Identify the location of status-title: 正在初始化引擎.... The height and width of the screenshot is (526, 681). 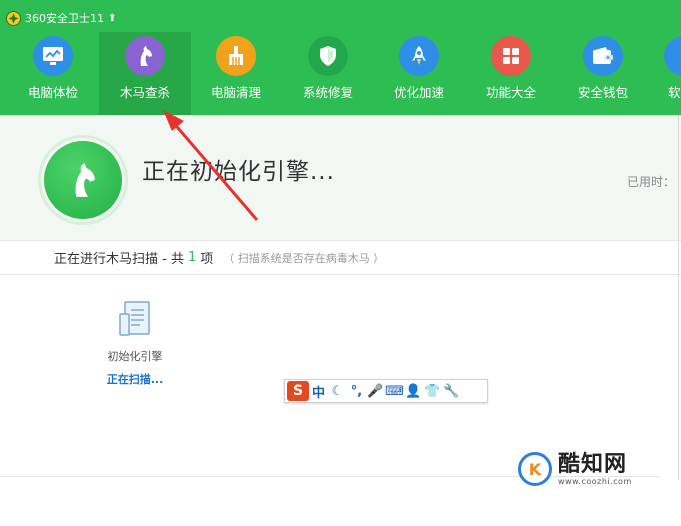
(238, 172).